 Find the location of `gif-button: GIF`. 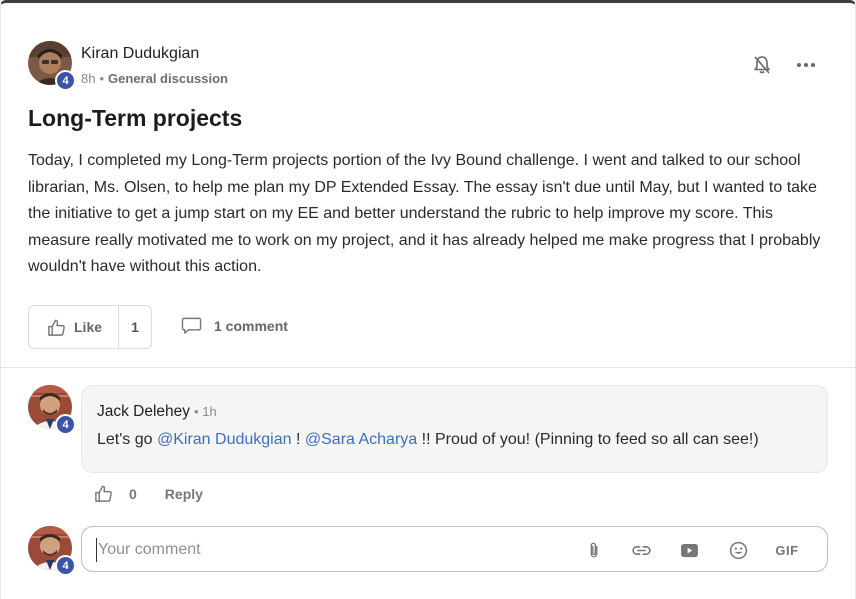

gif-button: GIF is located at coordinates (787, 550).